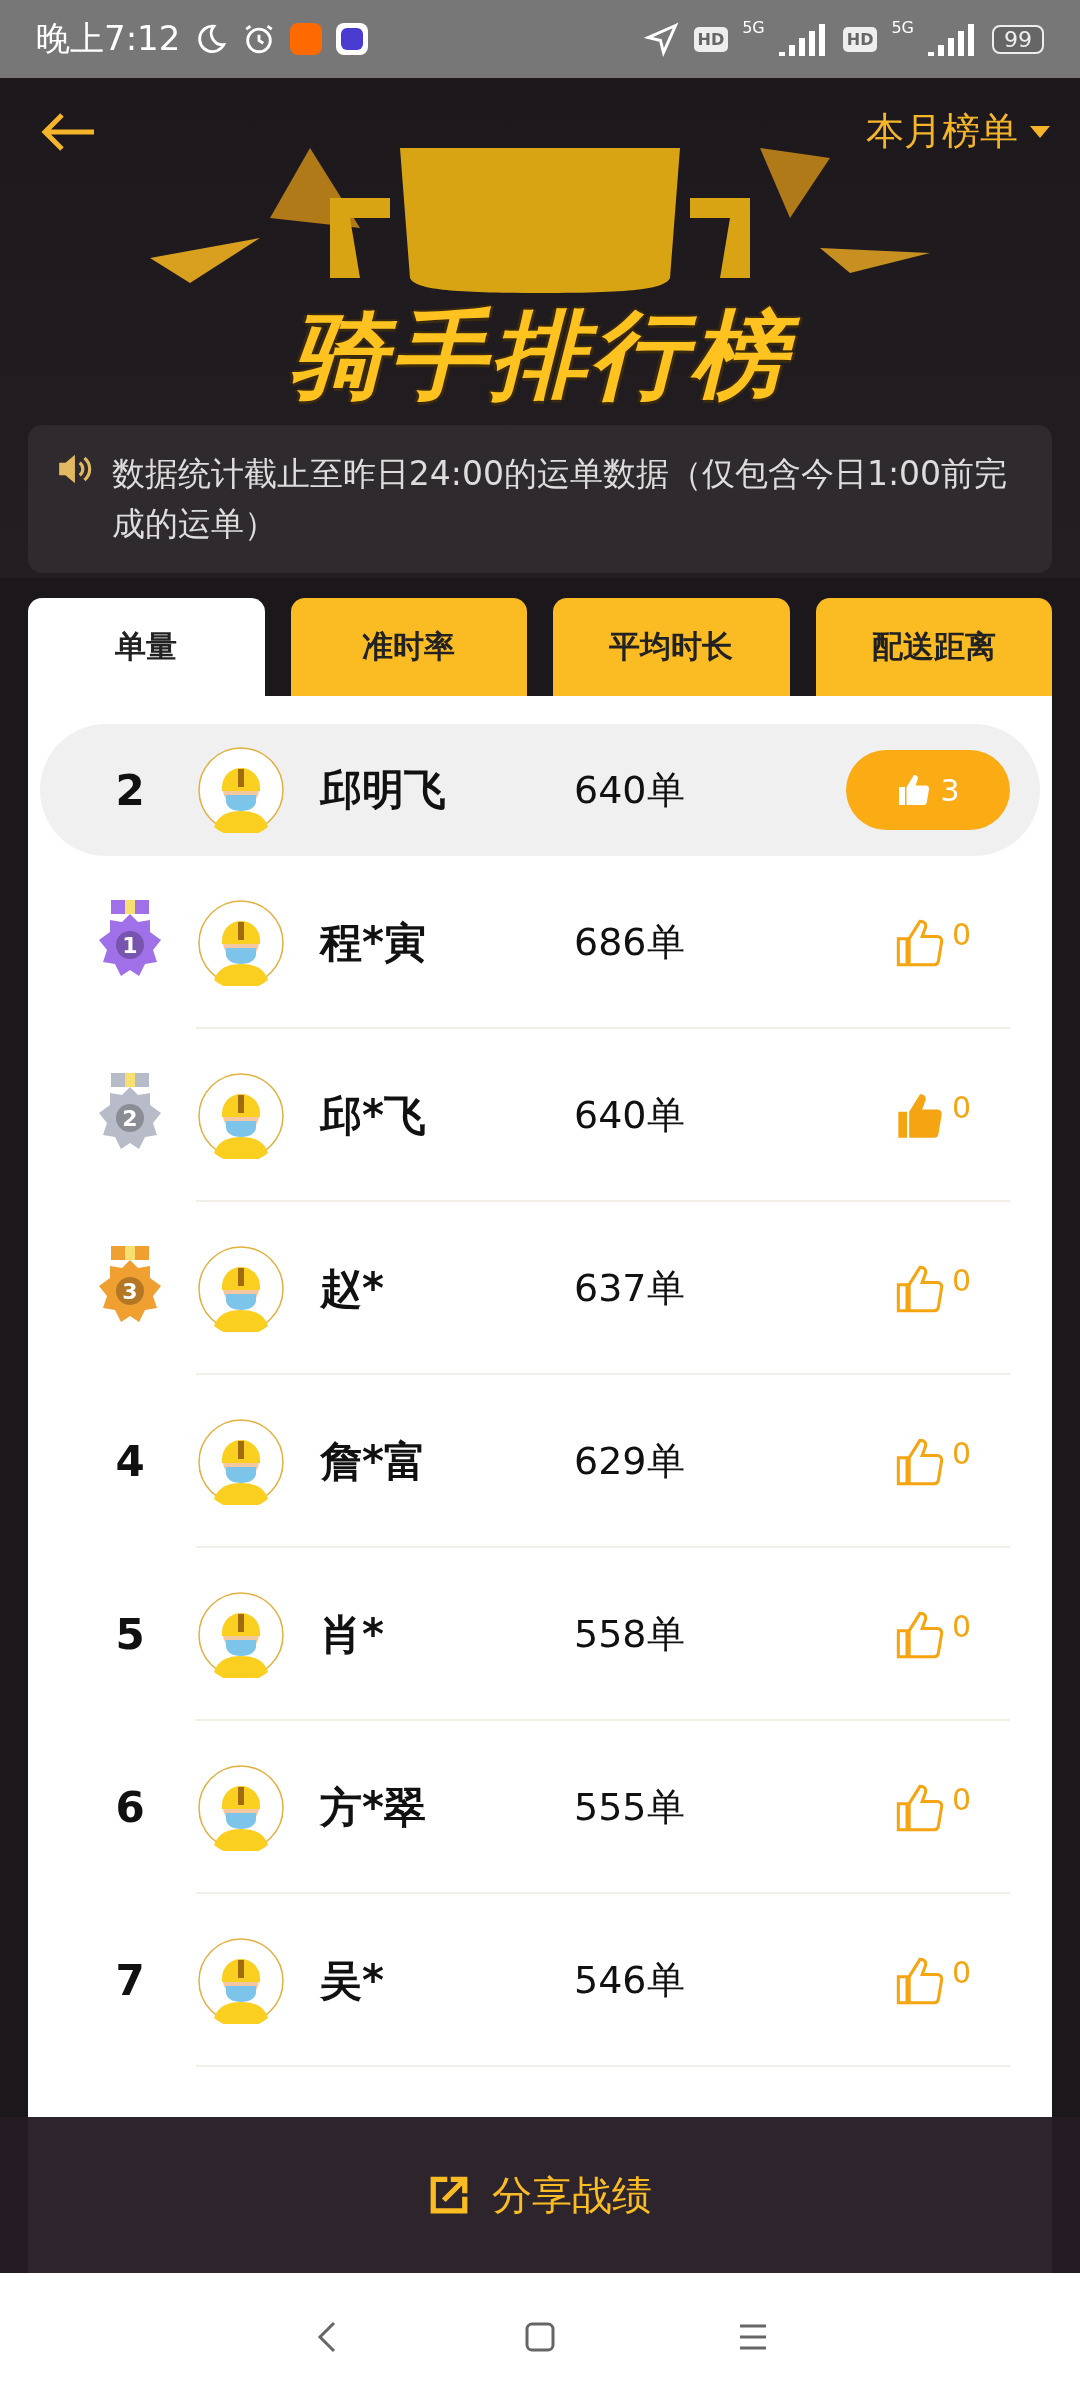  What do you see at coordinates (540, 2195) in the screenshot?
I see `share-button: 分享战绩` at bounding box center [540, 2195].